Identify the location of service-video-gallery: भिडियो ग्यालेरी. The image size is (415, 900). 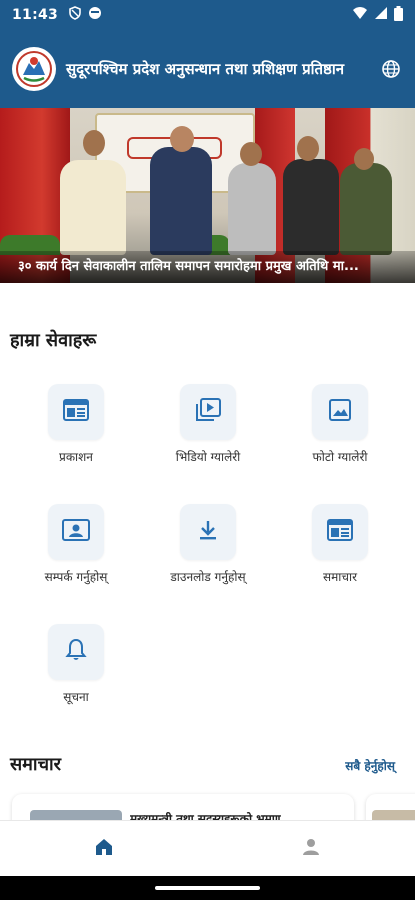
(208, 424).